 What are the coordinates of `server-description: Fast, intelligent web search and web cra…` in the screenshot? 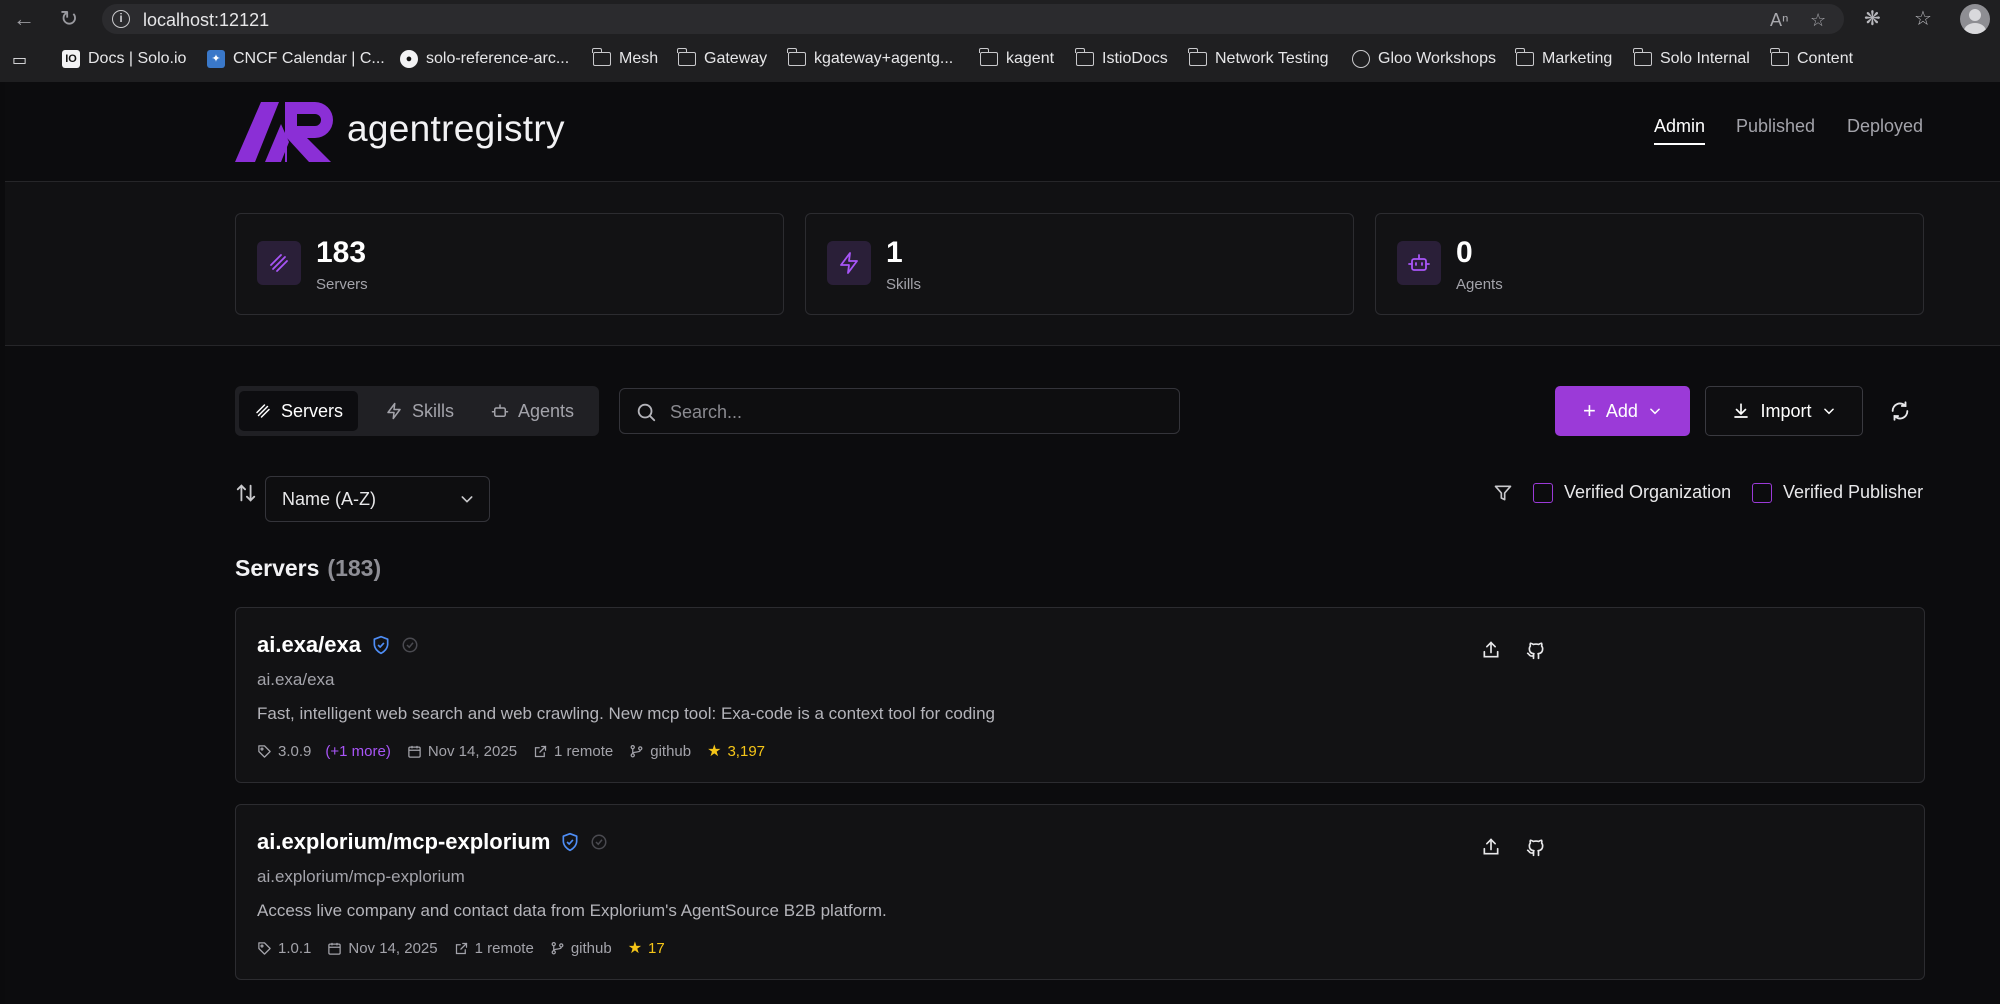 It's located at (626, 713).